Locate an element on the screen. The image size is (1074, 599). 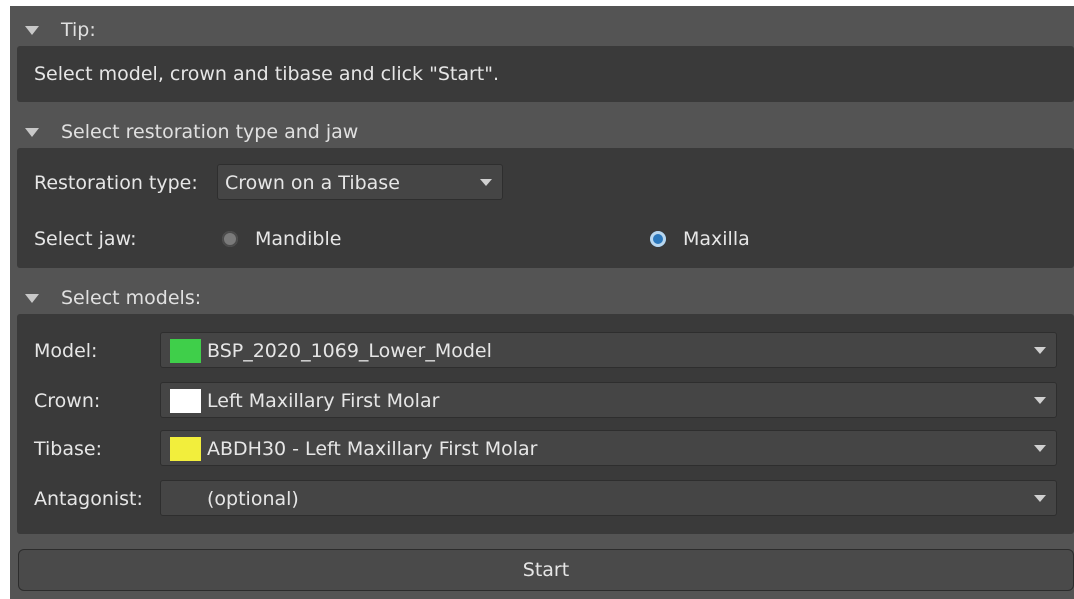
restoration-type-label: Restoration type: is located at coordinates (116, 183).